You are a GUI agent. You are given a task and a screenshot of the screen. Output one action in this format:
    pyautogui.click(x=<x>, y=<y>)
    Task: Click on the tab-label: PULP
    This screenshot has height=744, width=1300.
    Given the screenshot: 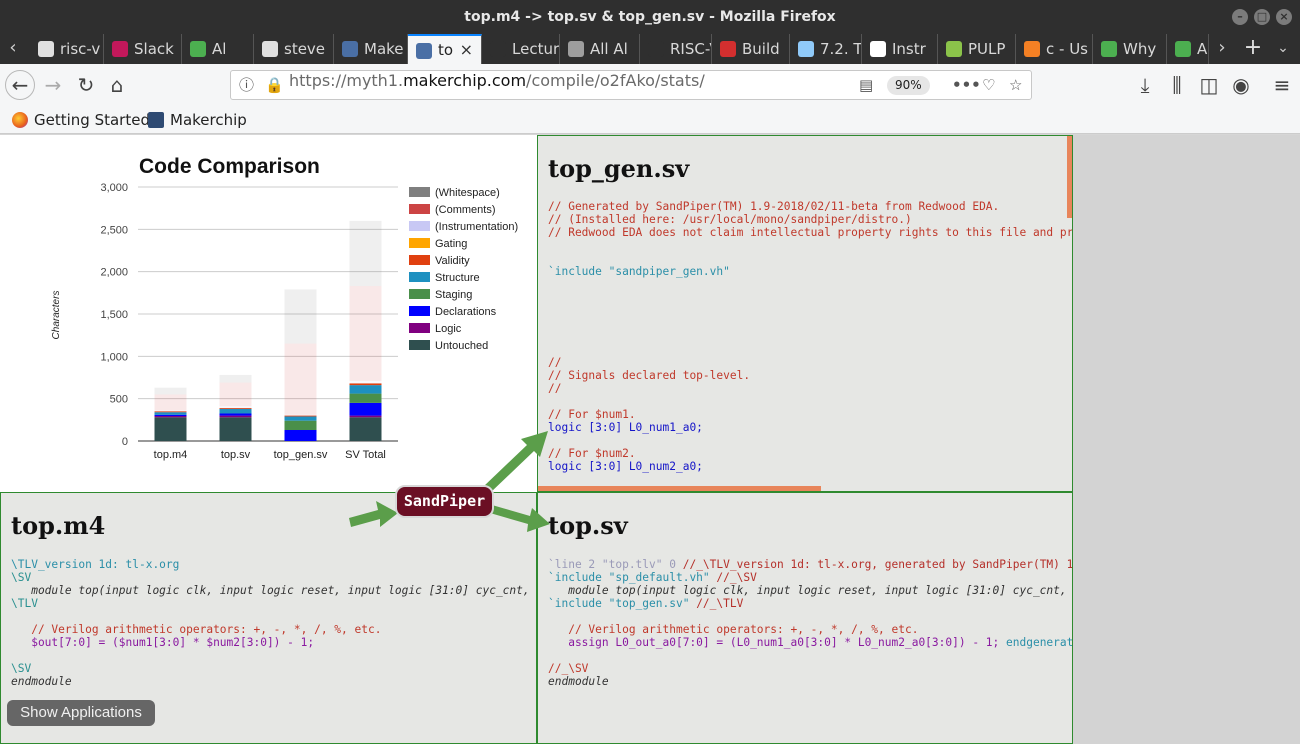 What is the action you would take?
    pyautogui.click(x=987, y=49)
    